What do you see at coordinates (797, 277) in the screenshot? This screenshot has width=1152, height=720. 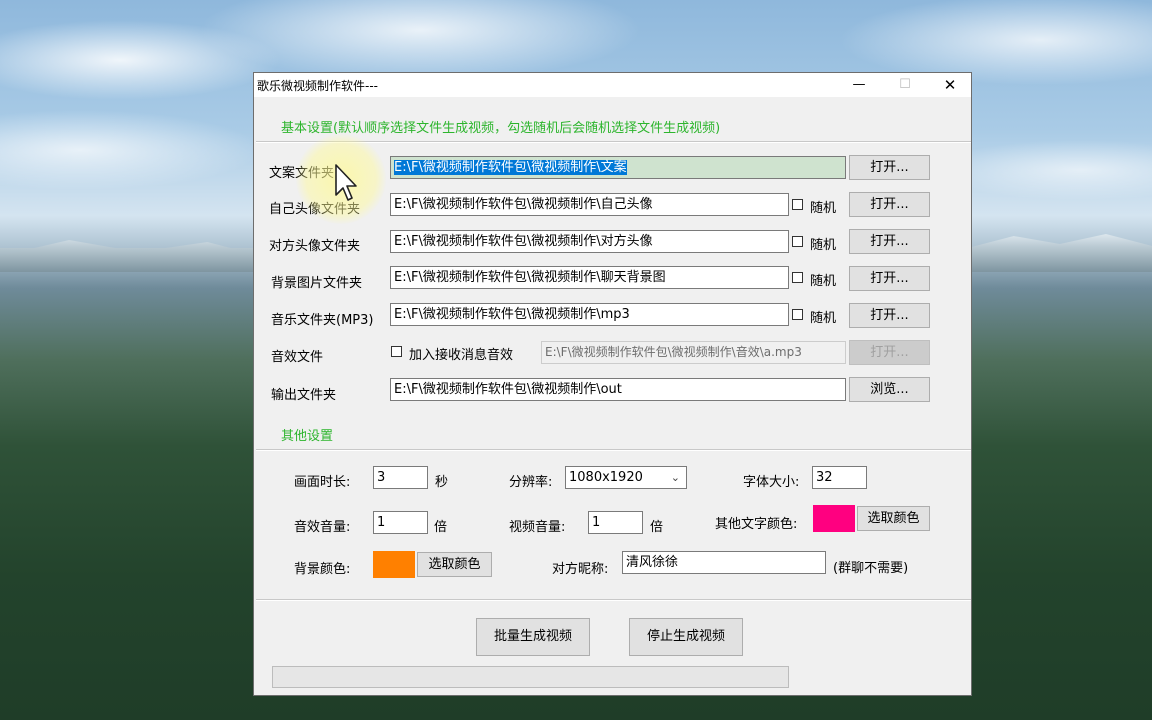 I see `bg-image-random-checkbox` at bounding box center [797, 277].